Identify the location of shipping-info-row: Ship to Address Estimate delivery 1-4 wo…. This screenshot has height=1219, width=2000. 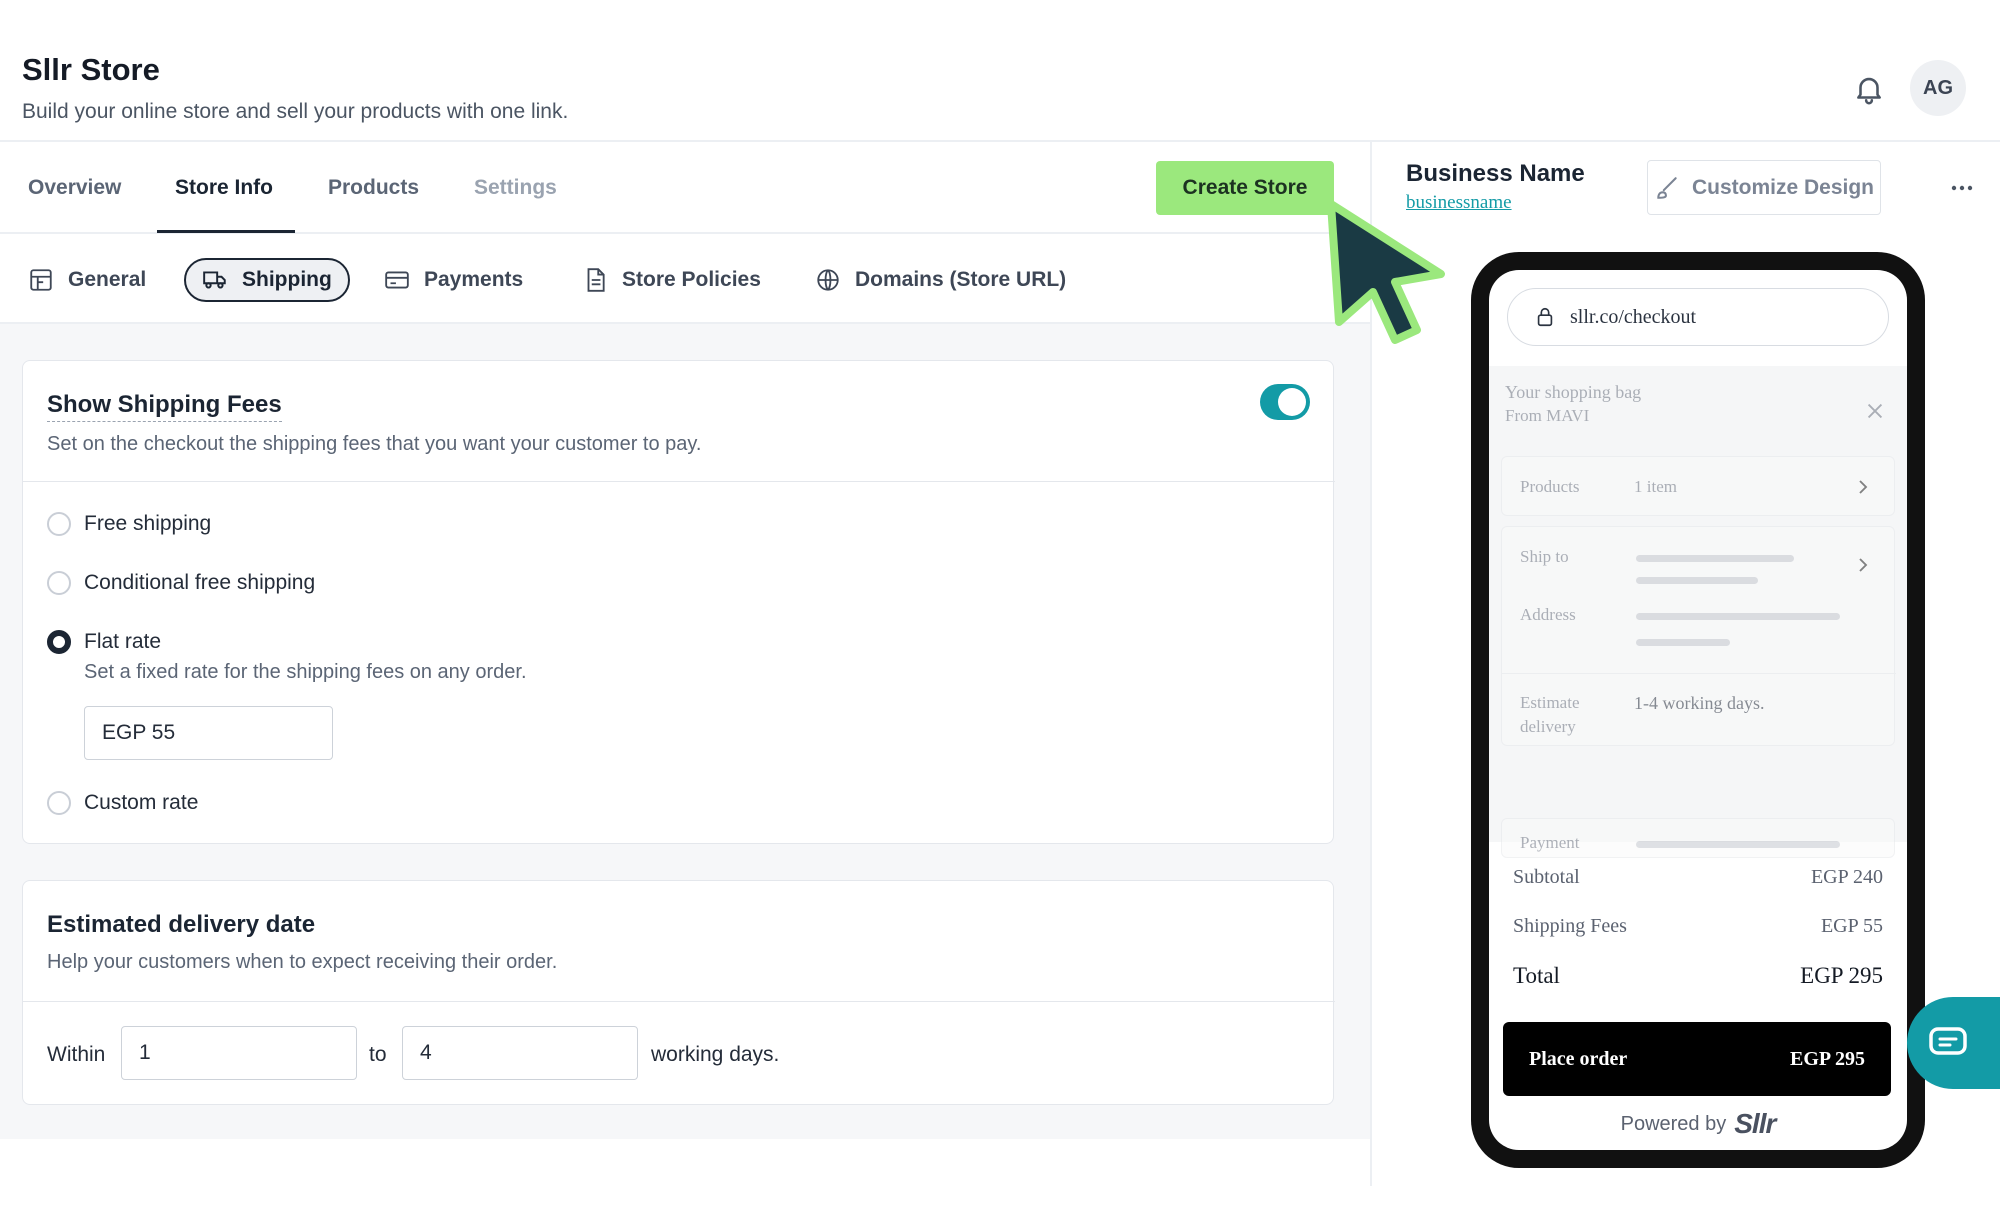
(1698, 636).